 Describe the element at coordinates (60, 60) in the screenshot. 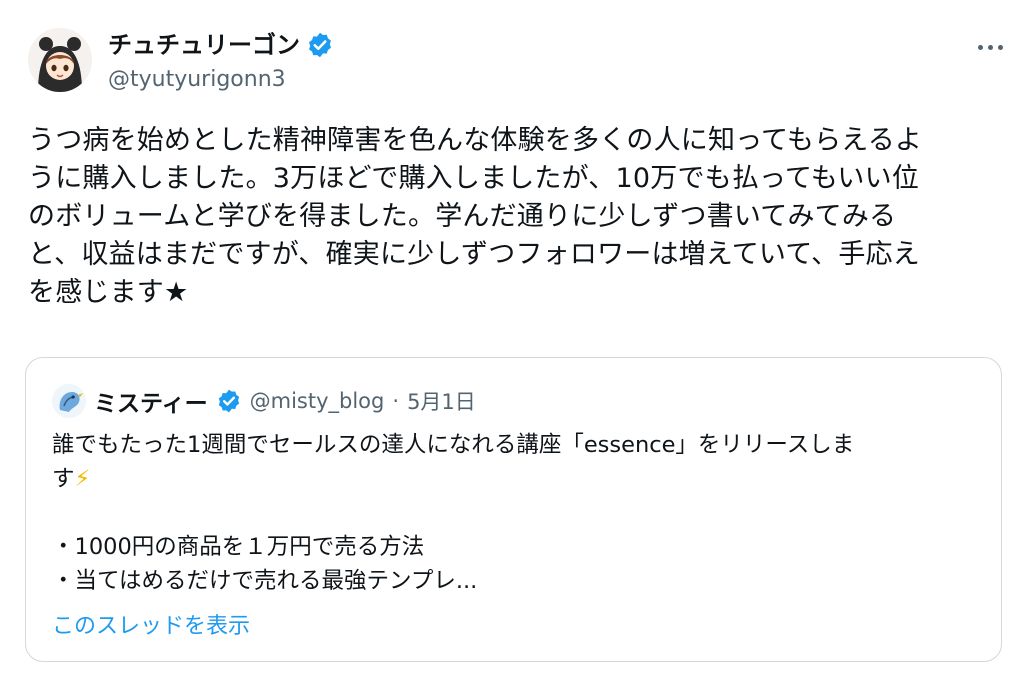

I see `author-avatar` at that location.